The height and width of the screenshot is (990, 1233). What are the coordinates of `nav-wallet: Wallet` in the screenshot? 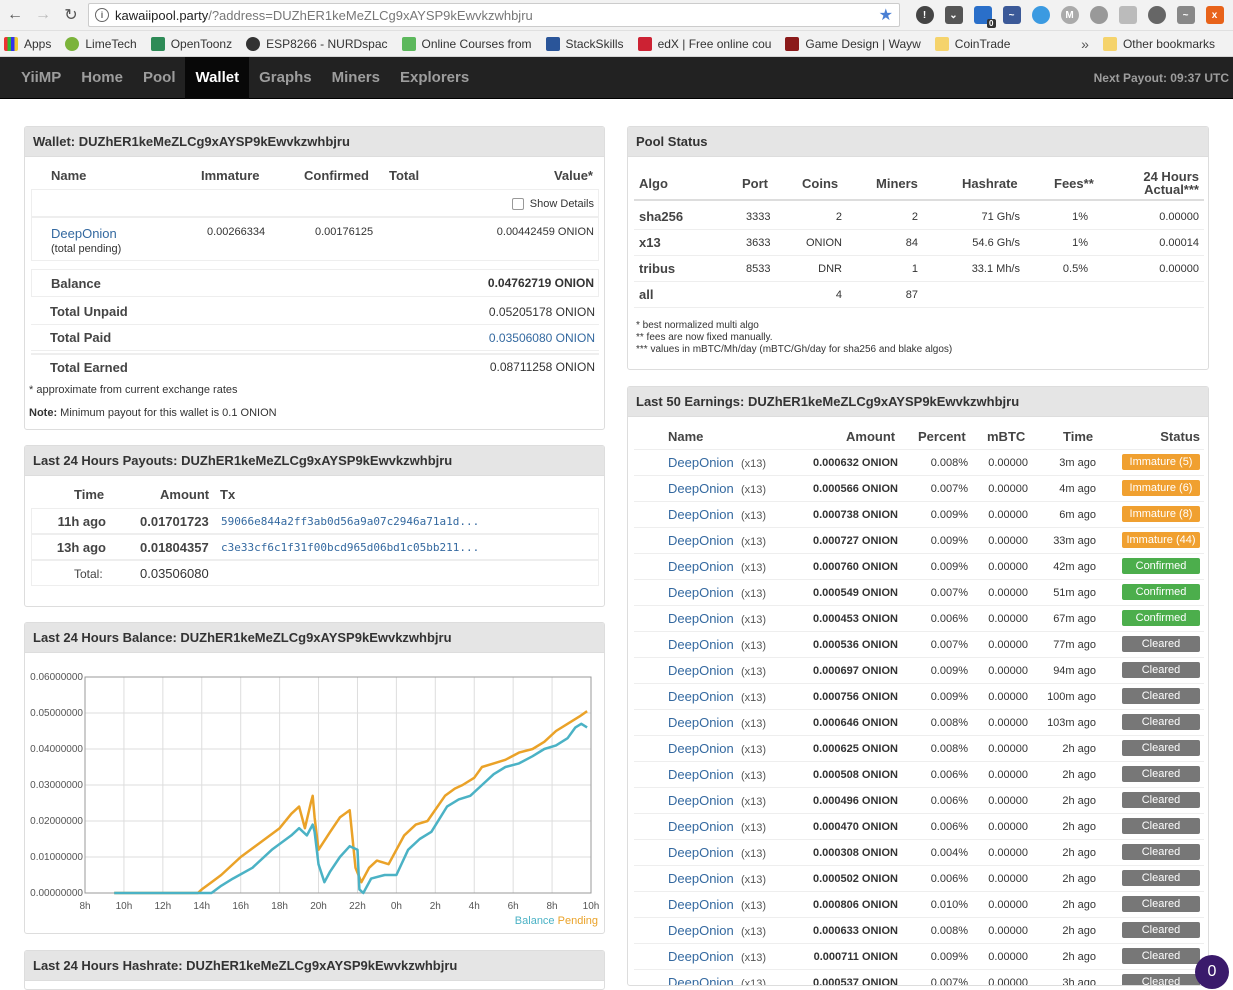 It's located at (217, 77).